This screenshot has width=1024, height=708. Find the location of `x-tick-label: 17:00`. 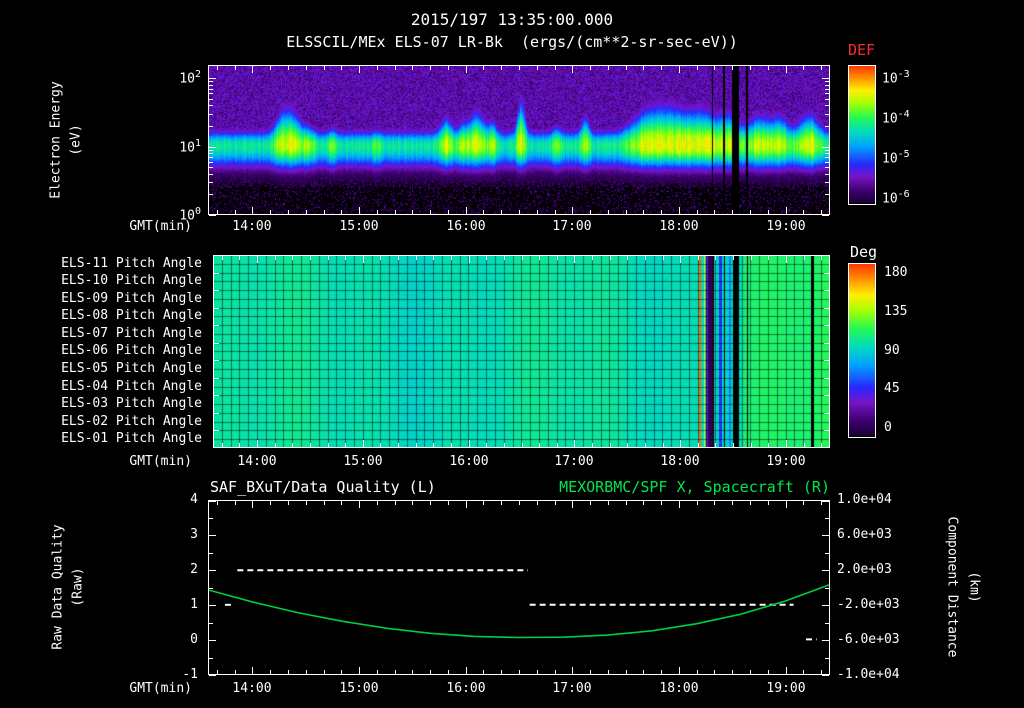

x-tick-label: 17:00 is located at coordinates (574, 461).